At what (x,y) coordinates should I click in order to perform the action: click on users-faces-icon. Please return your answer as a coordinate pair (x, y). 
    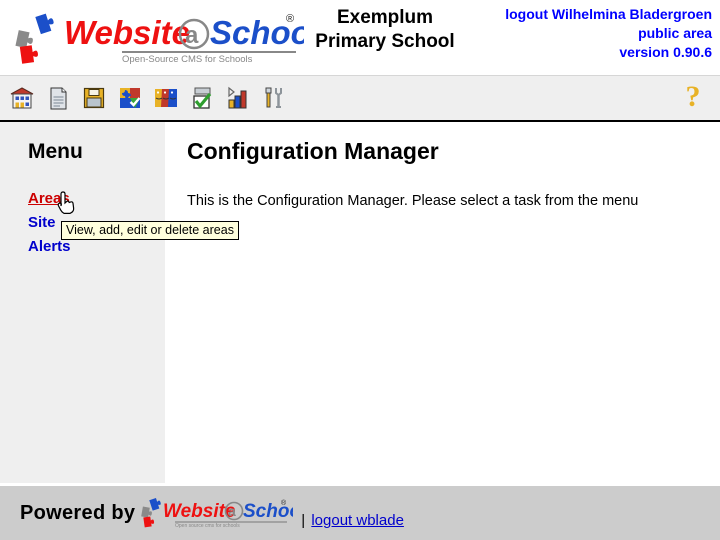
    Looking at the image, I should click on (166, 98).